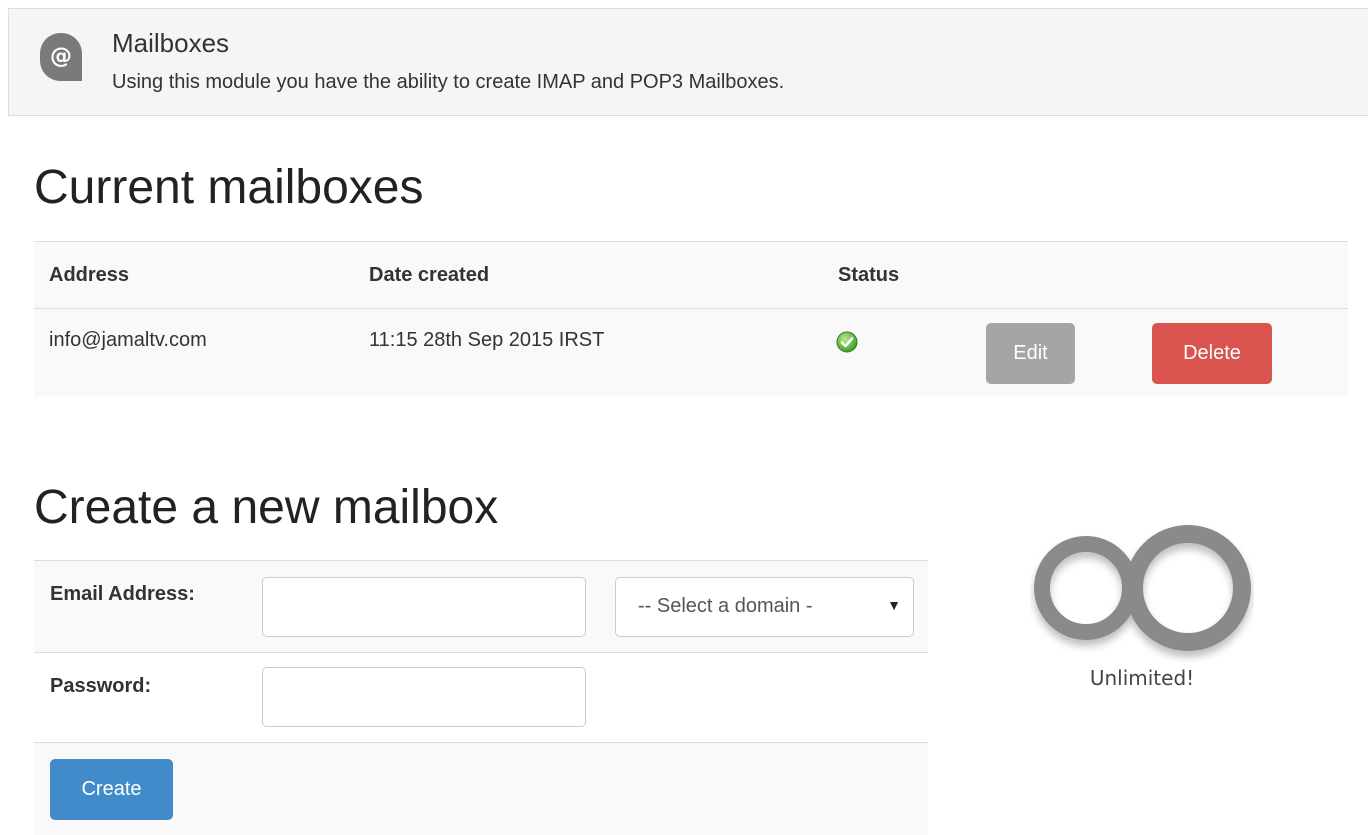  Describe the element at coordinates (1212, 353) in the screenshot. I see `delete-button: Delete` at that location.